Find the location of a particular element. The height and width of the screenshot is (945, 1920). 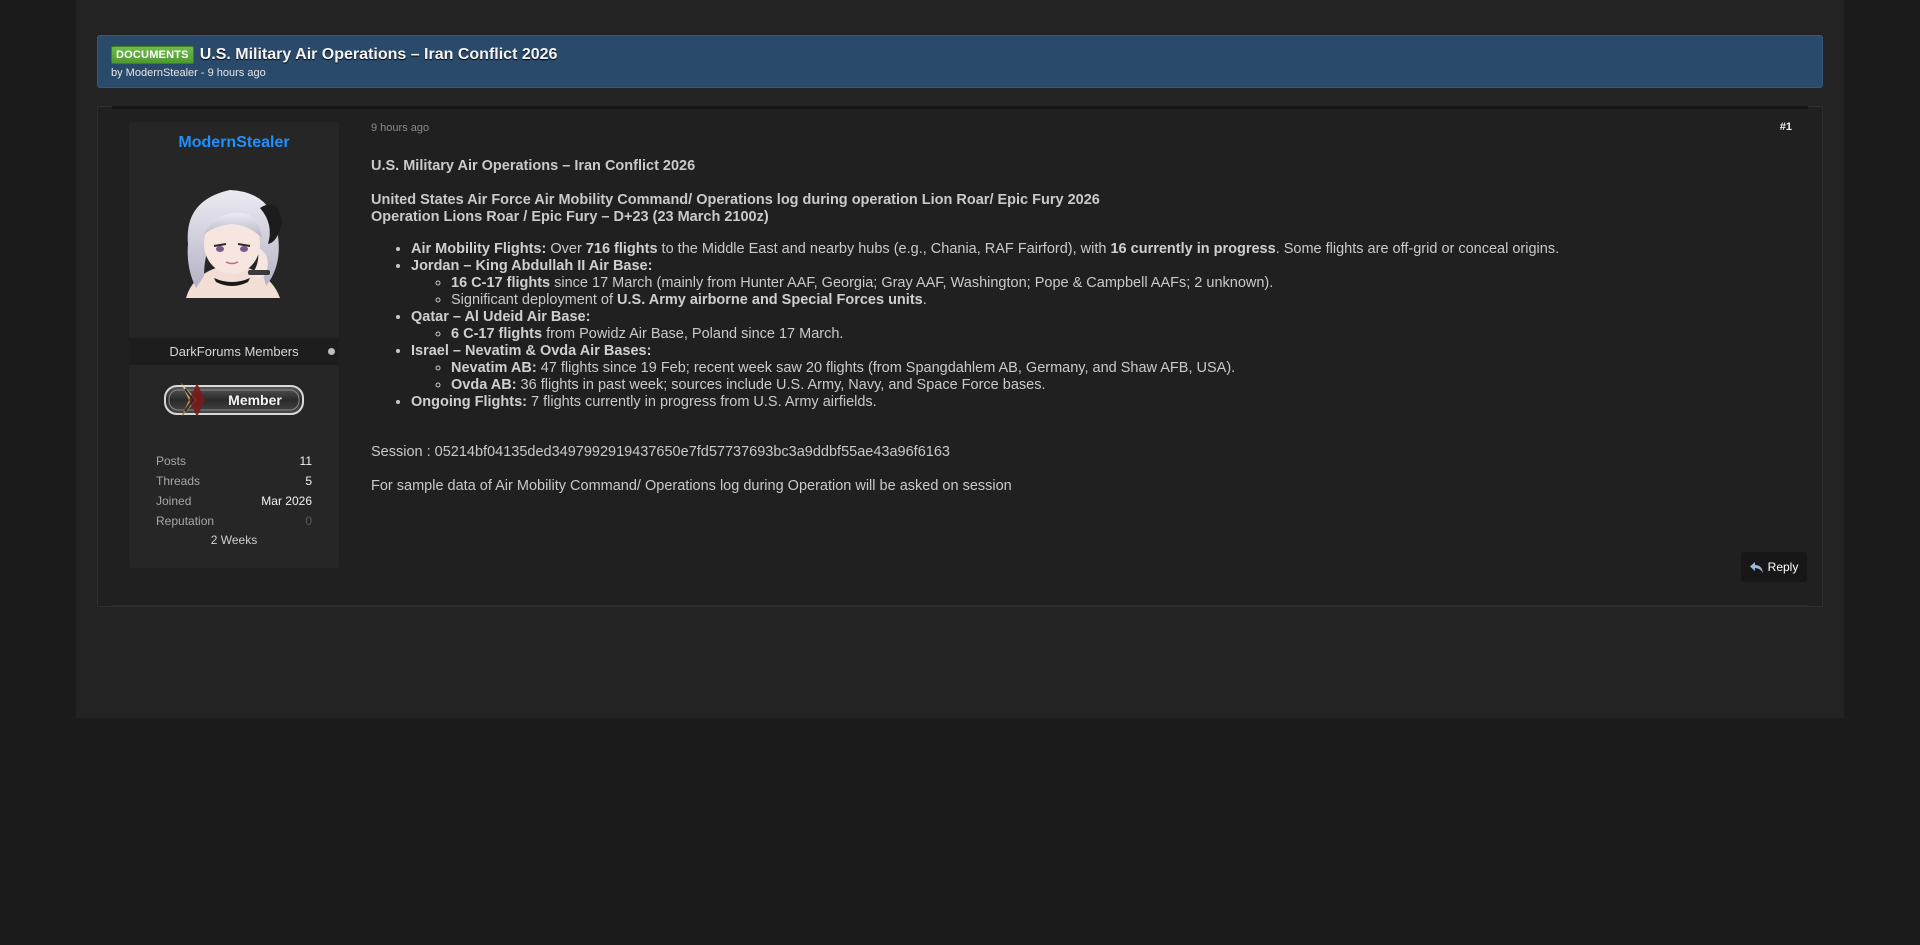

stat-value: 5 is located at coordinates (308, 481).